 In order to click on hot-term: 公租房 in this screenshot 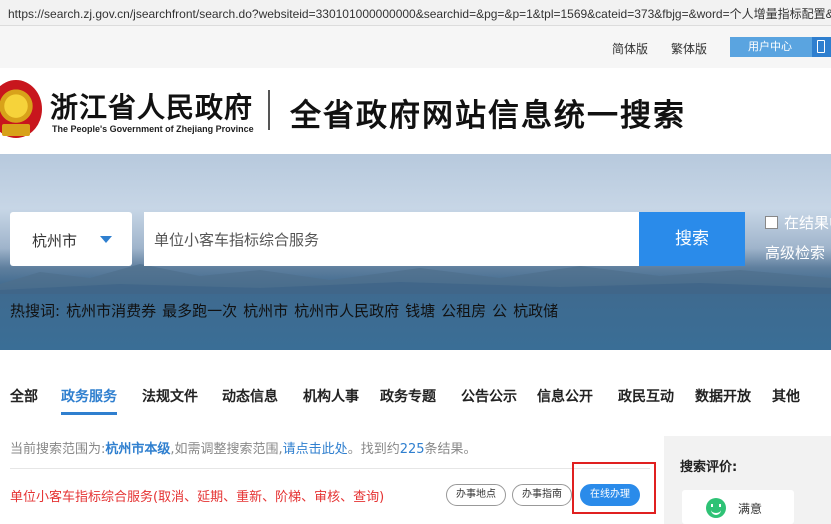, I will do `click(463, 311)`.